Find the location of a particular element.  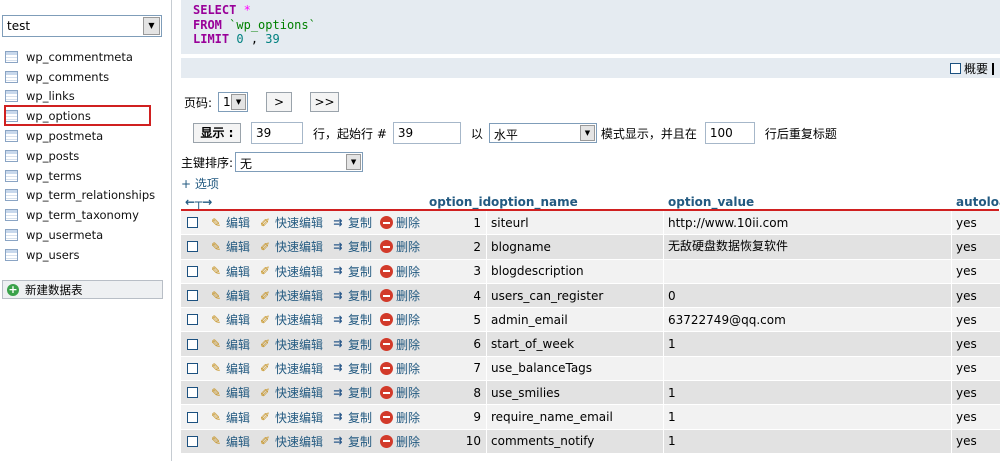

table-link-wp-postmeta: wp_postmeta is located at coordinates (86, 136).